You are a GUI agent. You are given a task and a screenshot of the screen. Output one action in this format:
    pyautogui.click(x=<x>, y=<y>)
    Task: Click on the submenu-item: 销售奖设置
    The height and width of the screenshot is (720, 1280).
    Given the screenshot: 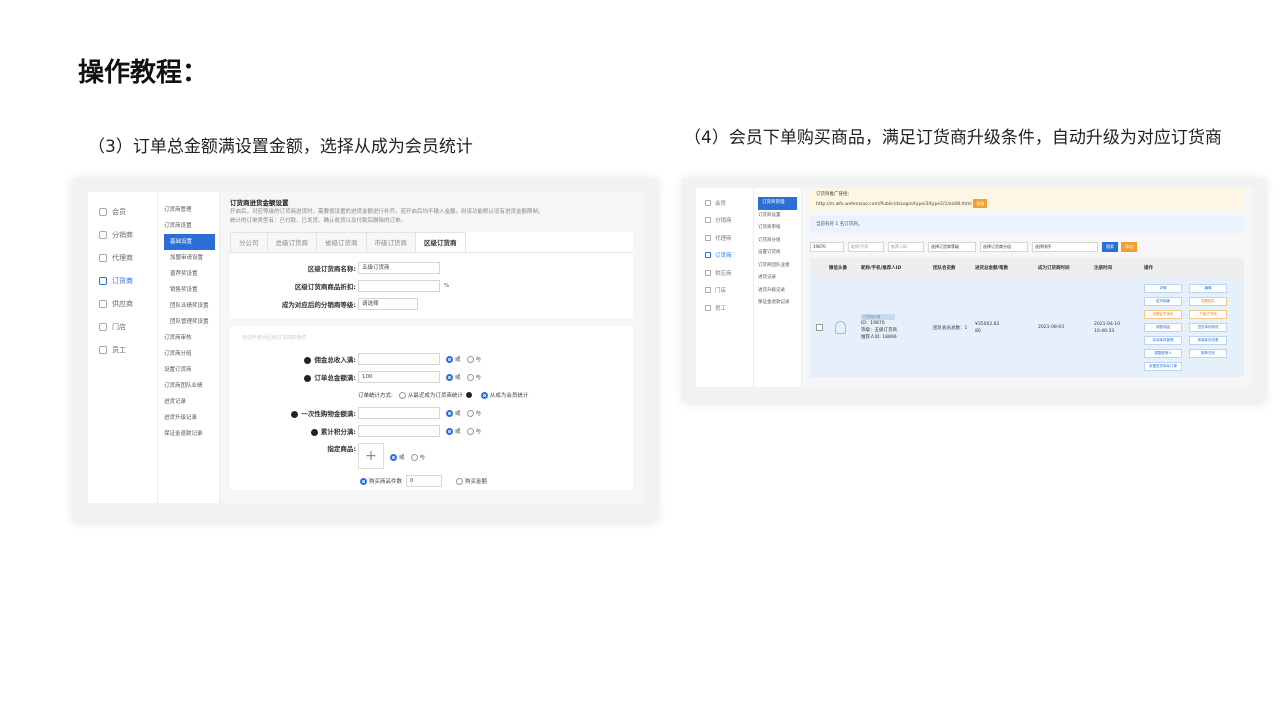 What is the action you would take?
    pyautogui.click(x=188, y=290)
    